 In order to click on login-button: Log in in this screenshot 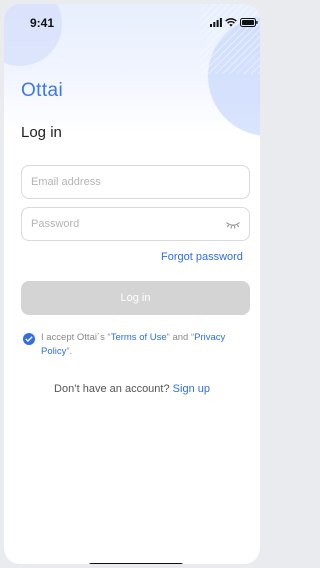, I will do `click(135, 298)`.